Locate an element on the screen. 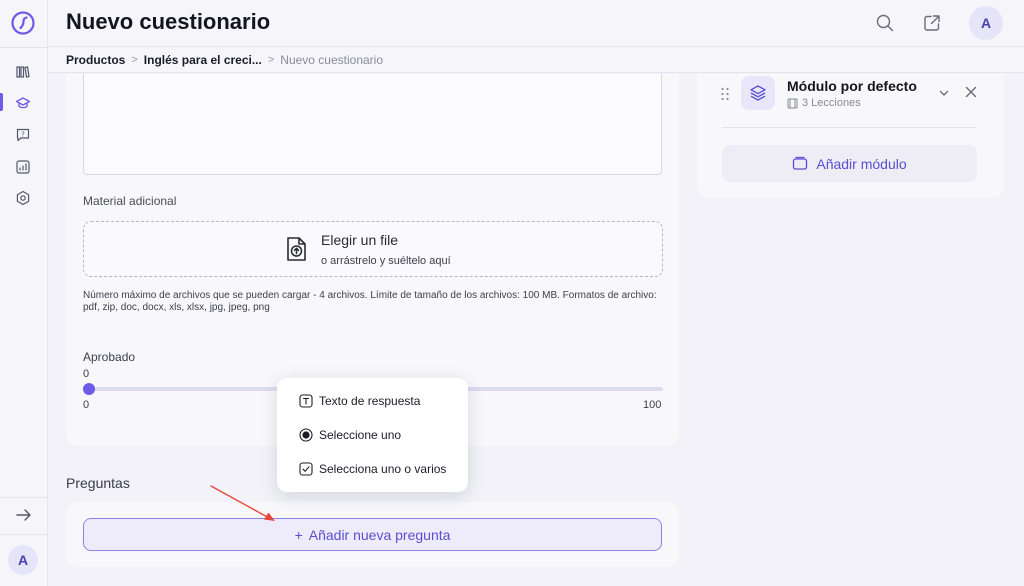 This screenshot has height=586, width=1024. sidebar-avatar: A is located at coordinates (23, 560).